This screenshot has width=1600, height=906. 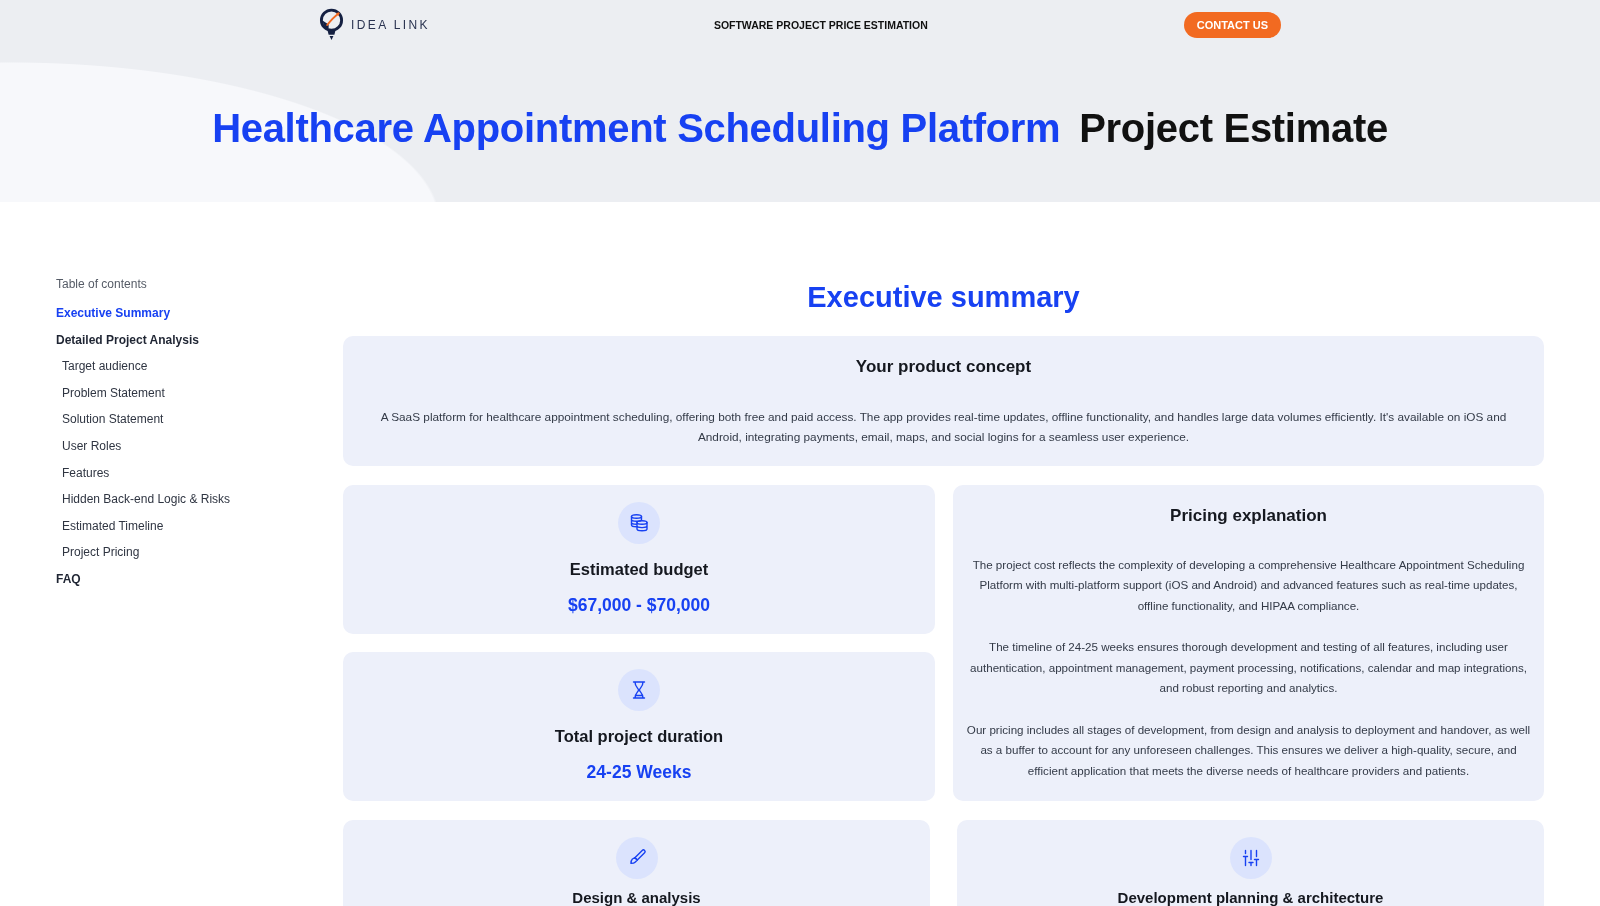 I want to click on logo-text: IDEA LINK, so click(x=390, y=25).